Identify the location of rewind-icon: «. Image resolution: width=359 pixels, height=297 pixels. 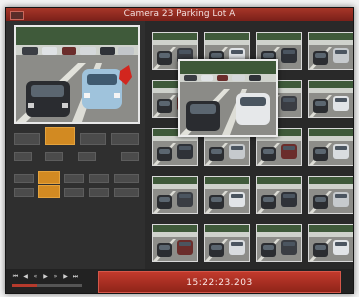
(35, 276).